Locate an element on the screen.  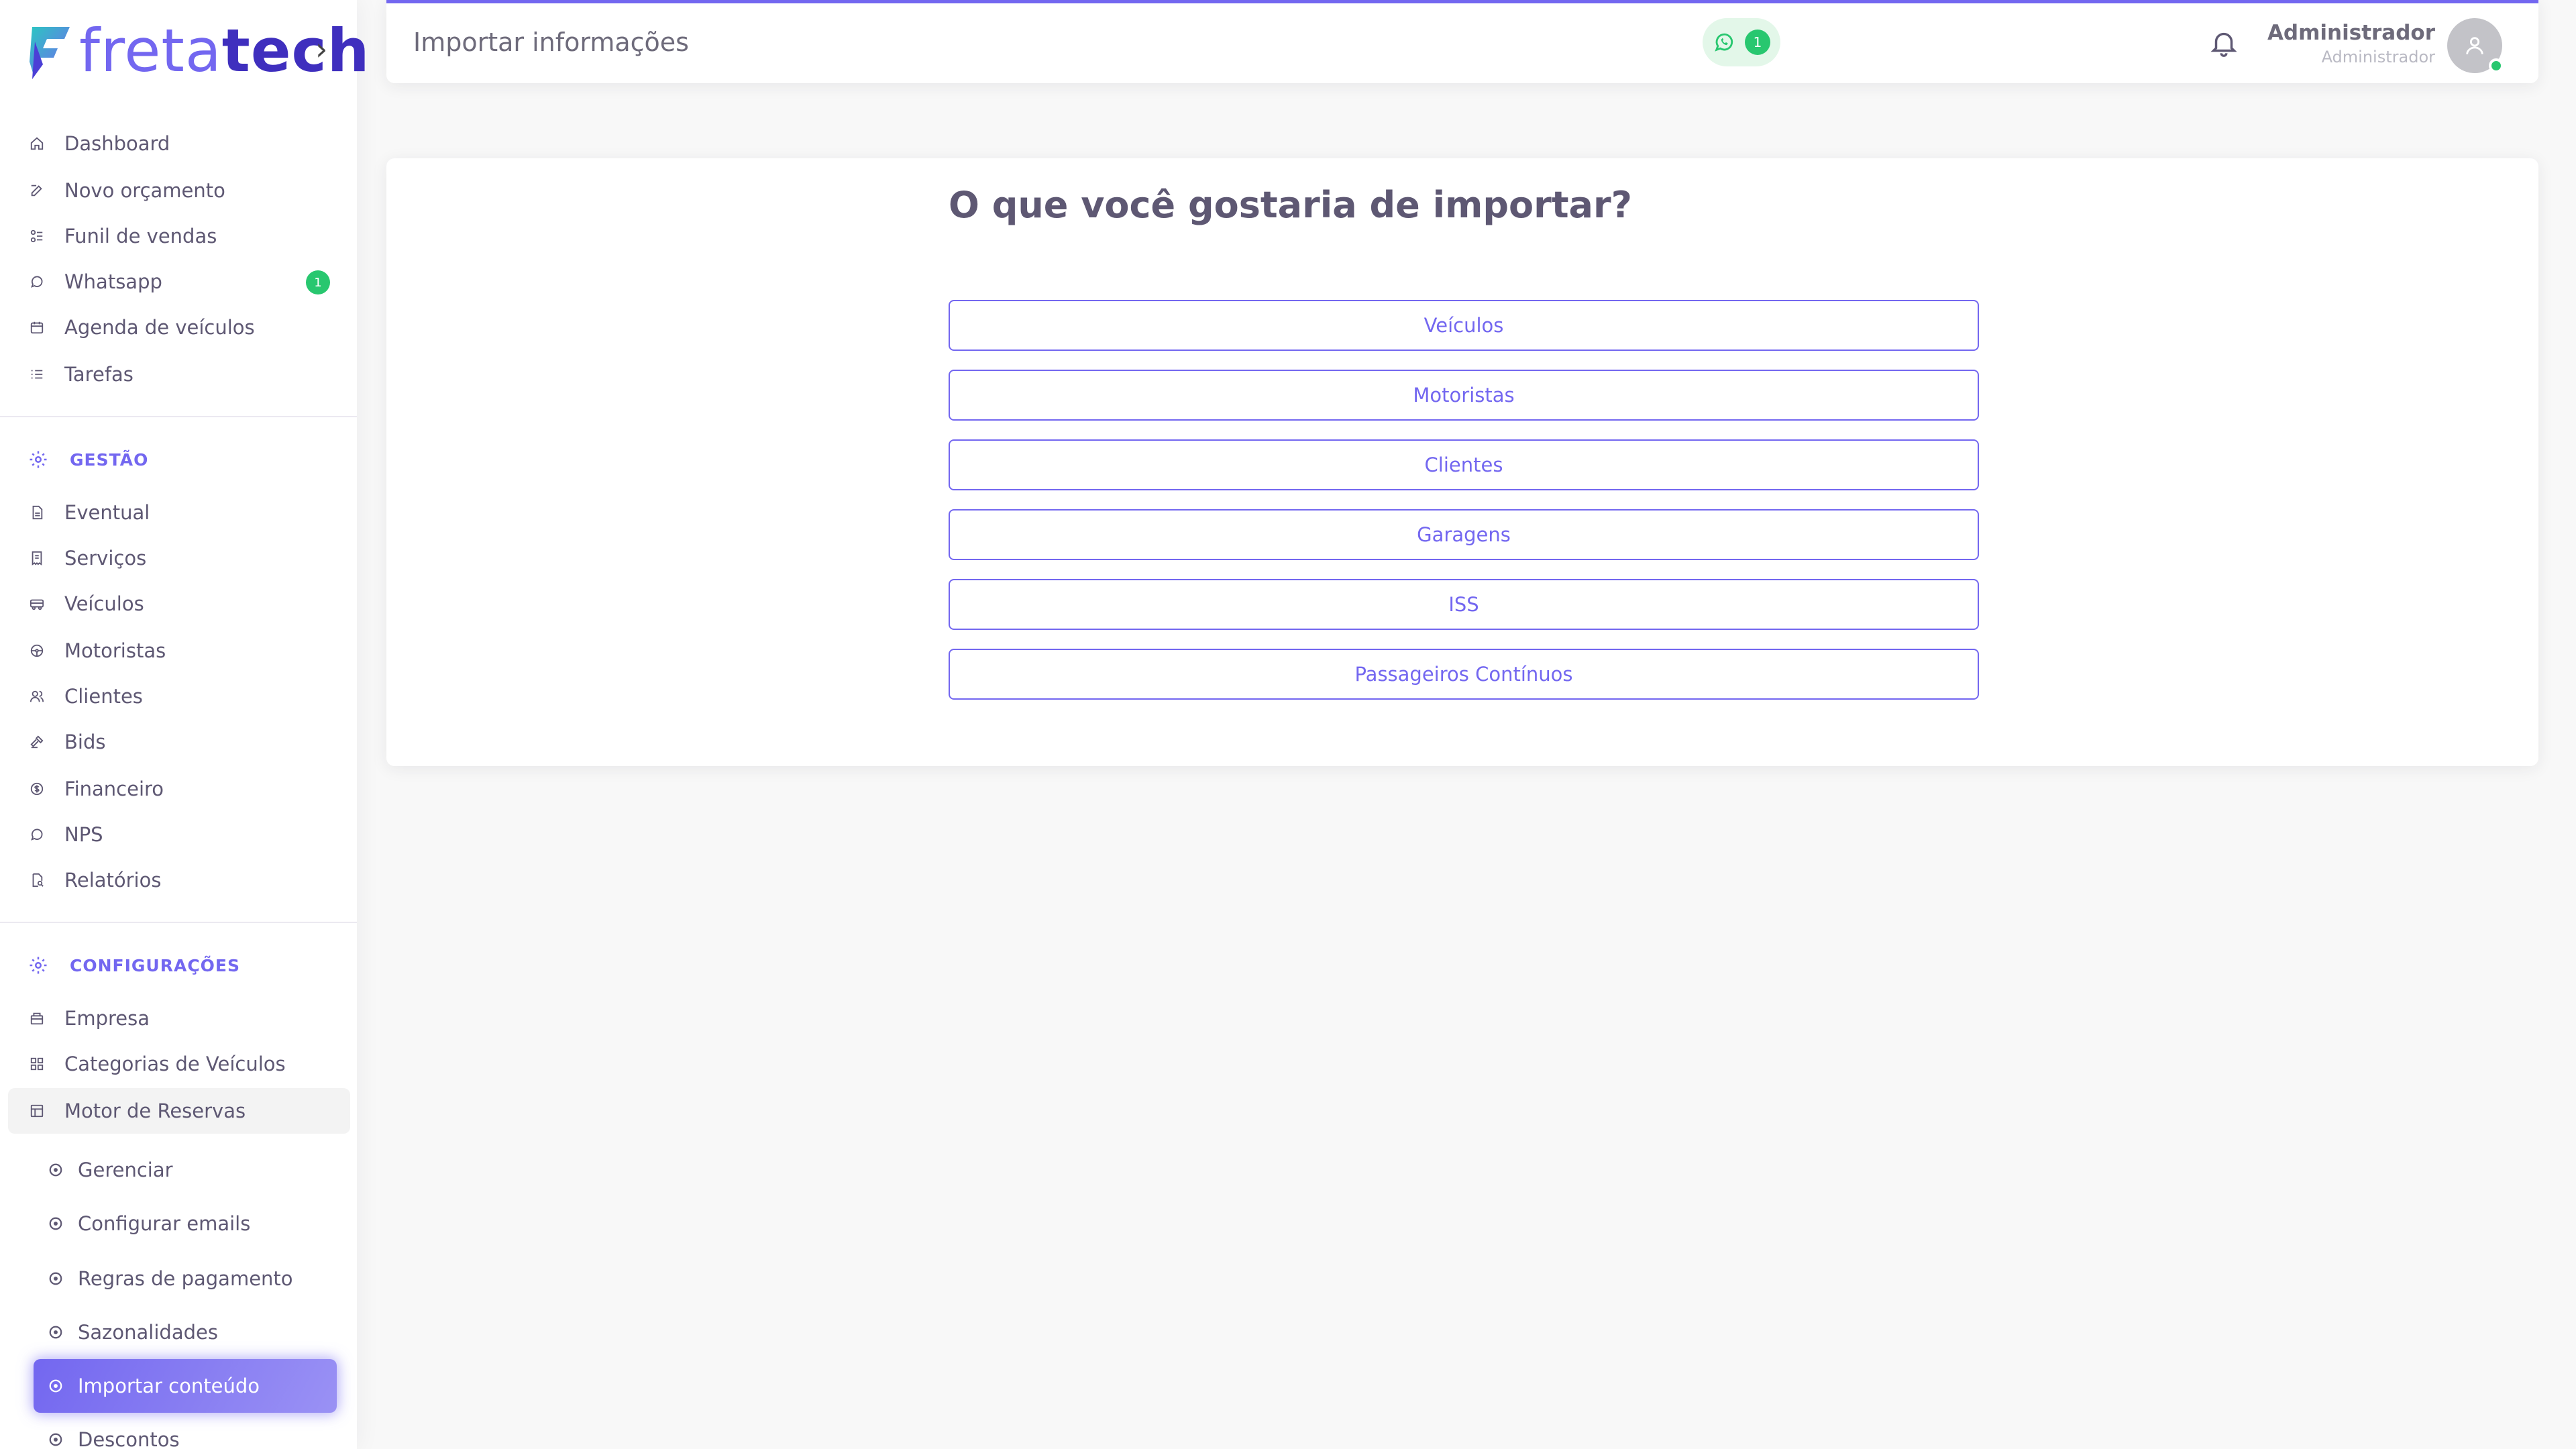
sidebar-item-nps: NPS is located at coordinates (179, 834).